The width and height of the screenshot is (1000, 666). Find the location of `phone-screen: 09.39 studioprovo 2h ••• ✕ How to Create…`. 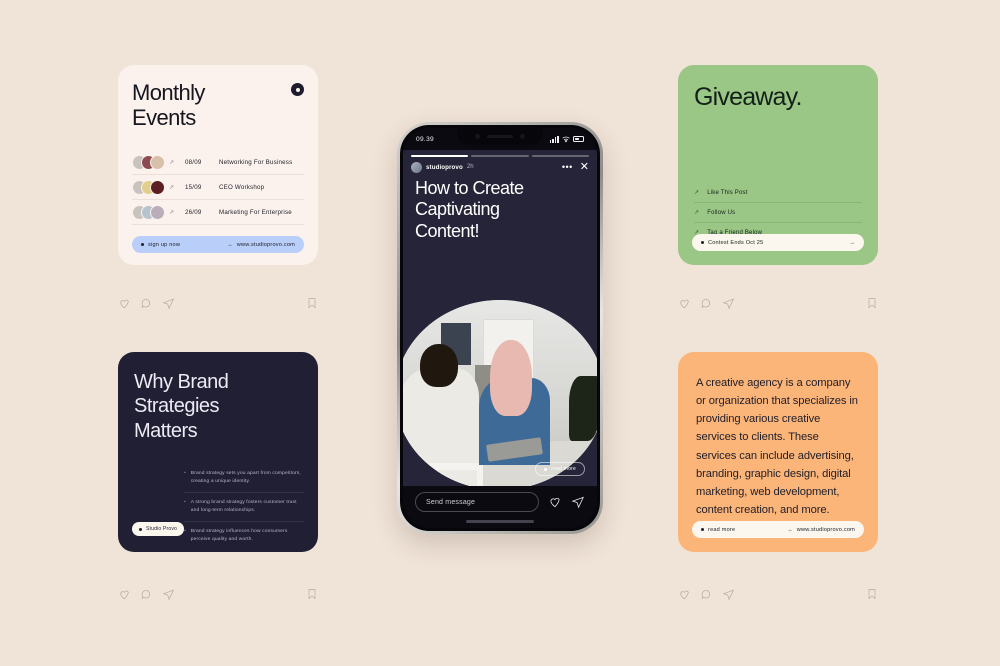

phone-screen: 09.39 studioprovo 2h ••• ✕ How to Create… is located at coordinates (500, 328).